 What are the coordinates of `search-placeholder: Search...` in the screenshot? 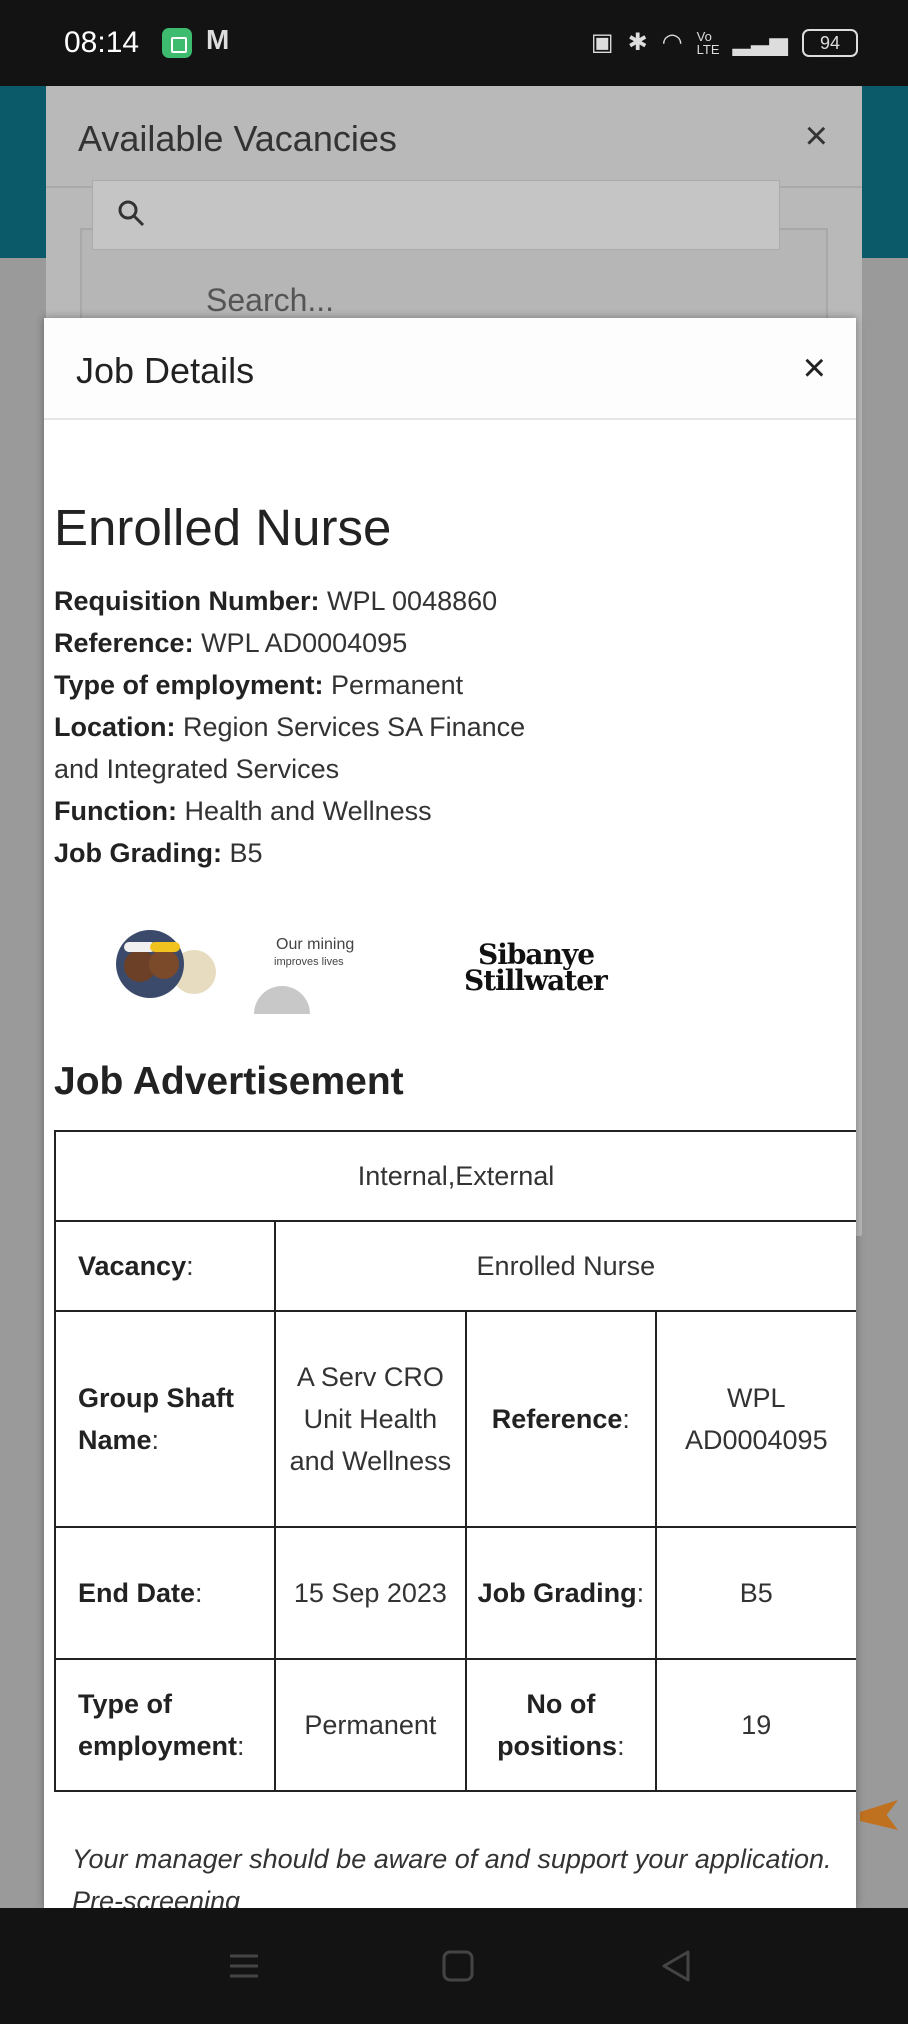 It's located at (270, 300).